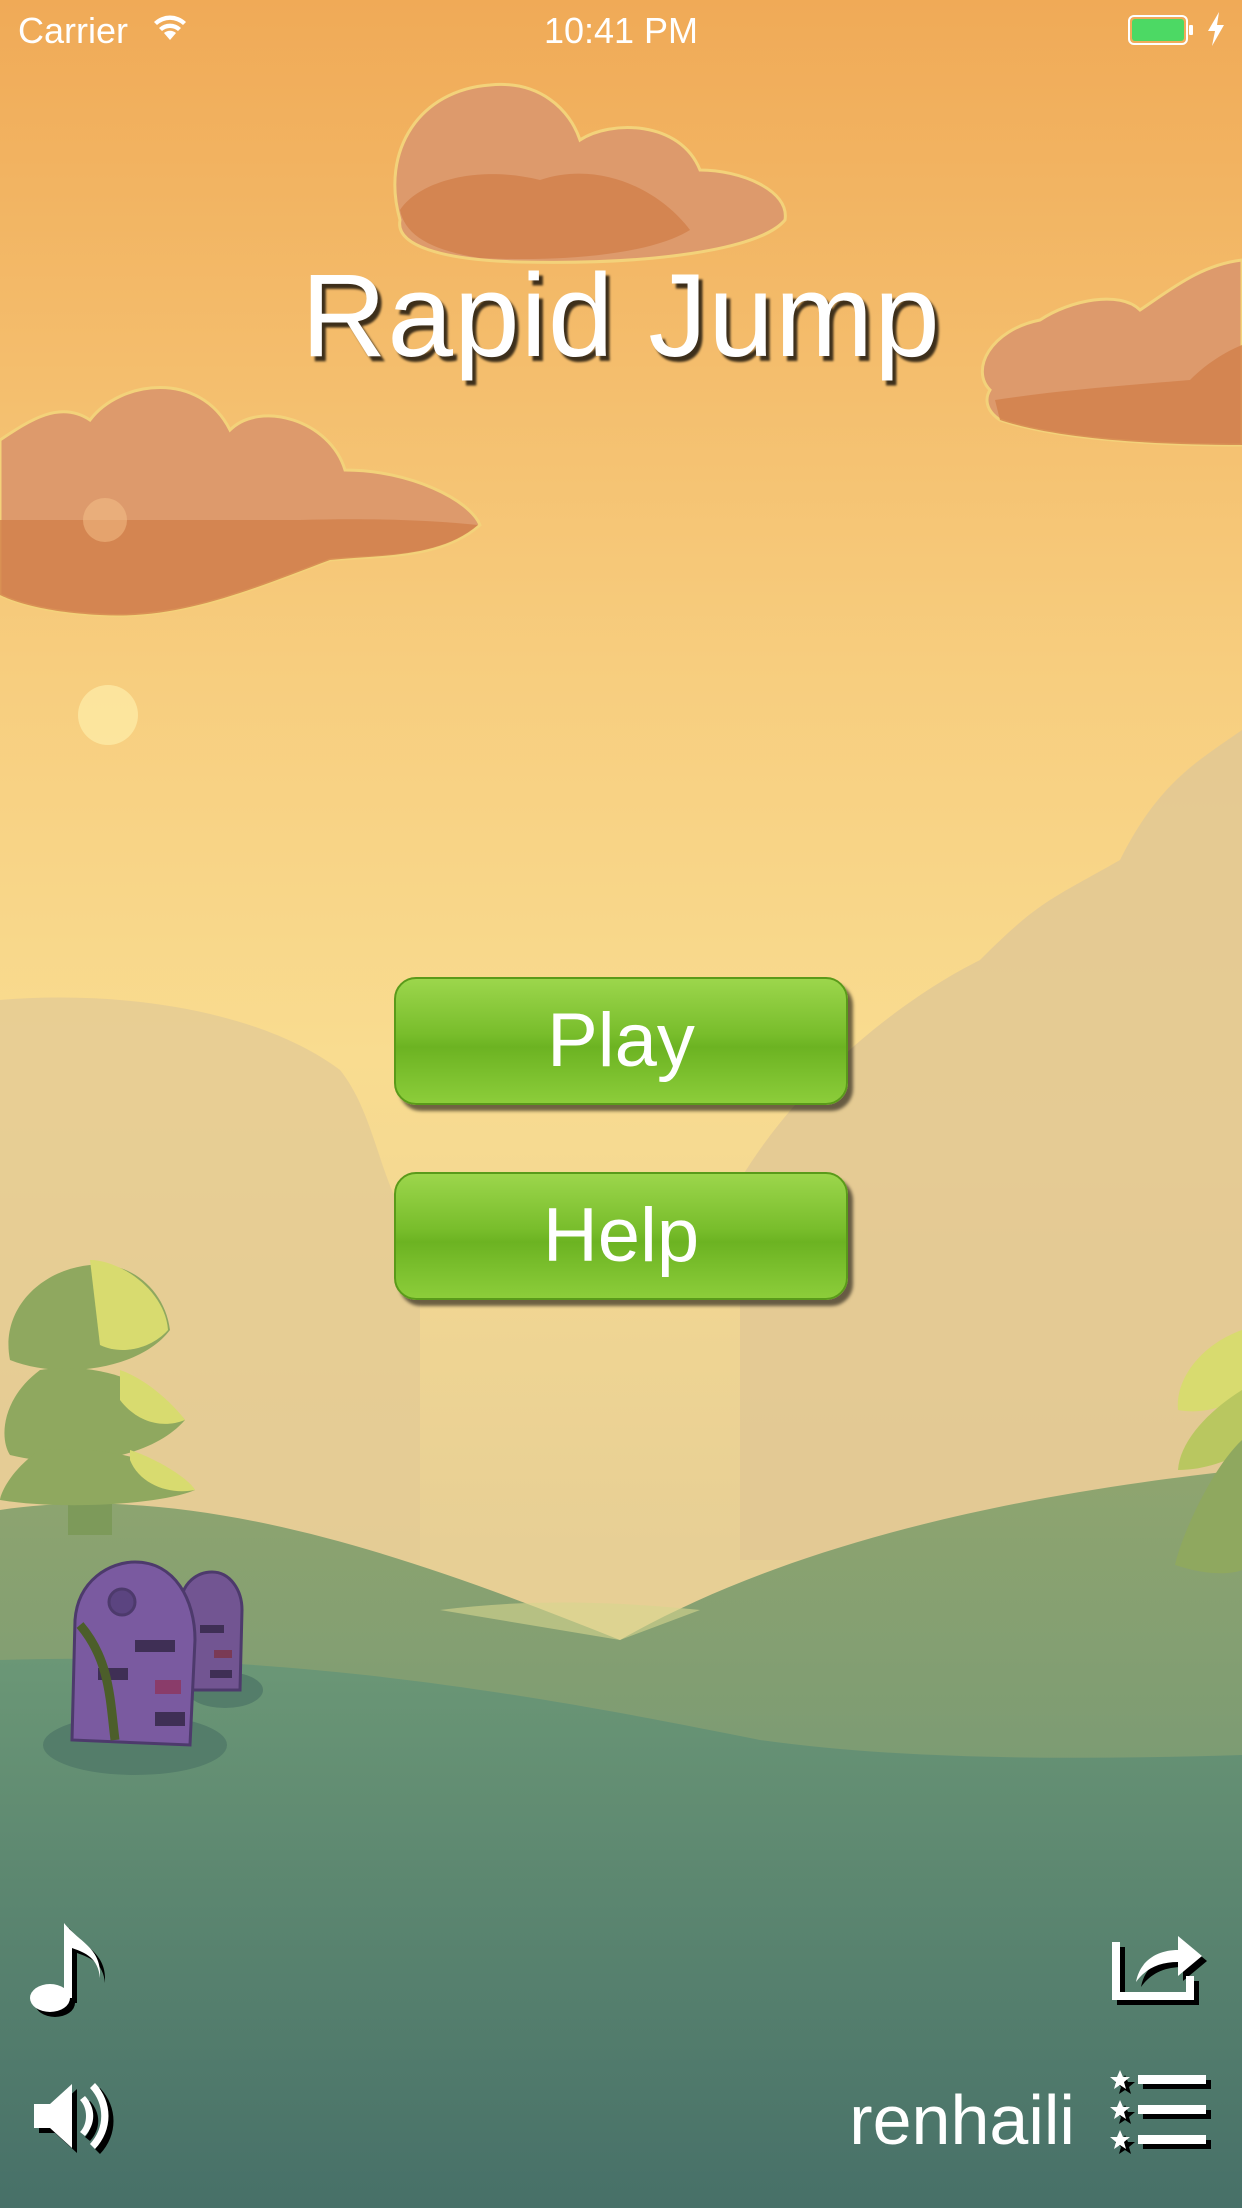  What do you see at coordinates (621, 1041) in the screenshot?
I see `play-button: Play` at bounding box center [621, 1041].